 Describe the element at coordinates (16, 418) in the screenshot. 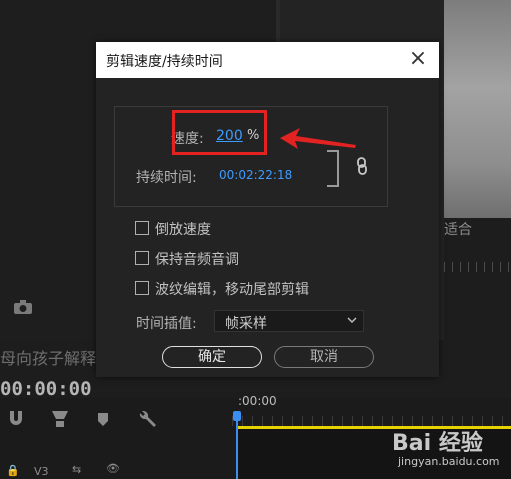

I see `magnet-icon` at that location.